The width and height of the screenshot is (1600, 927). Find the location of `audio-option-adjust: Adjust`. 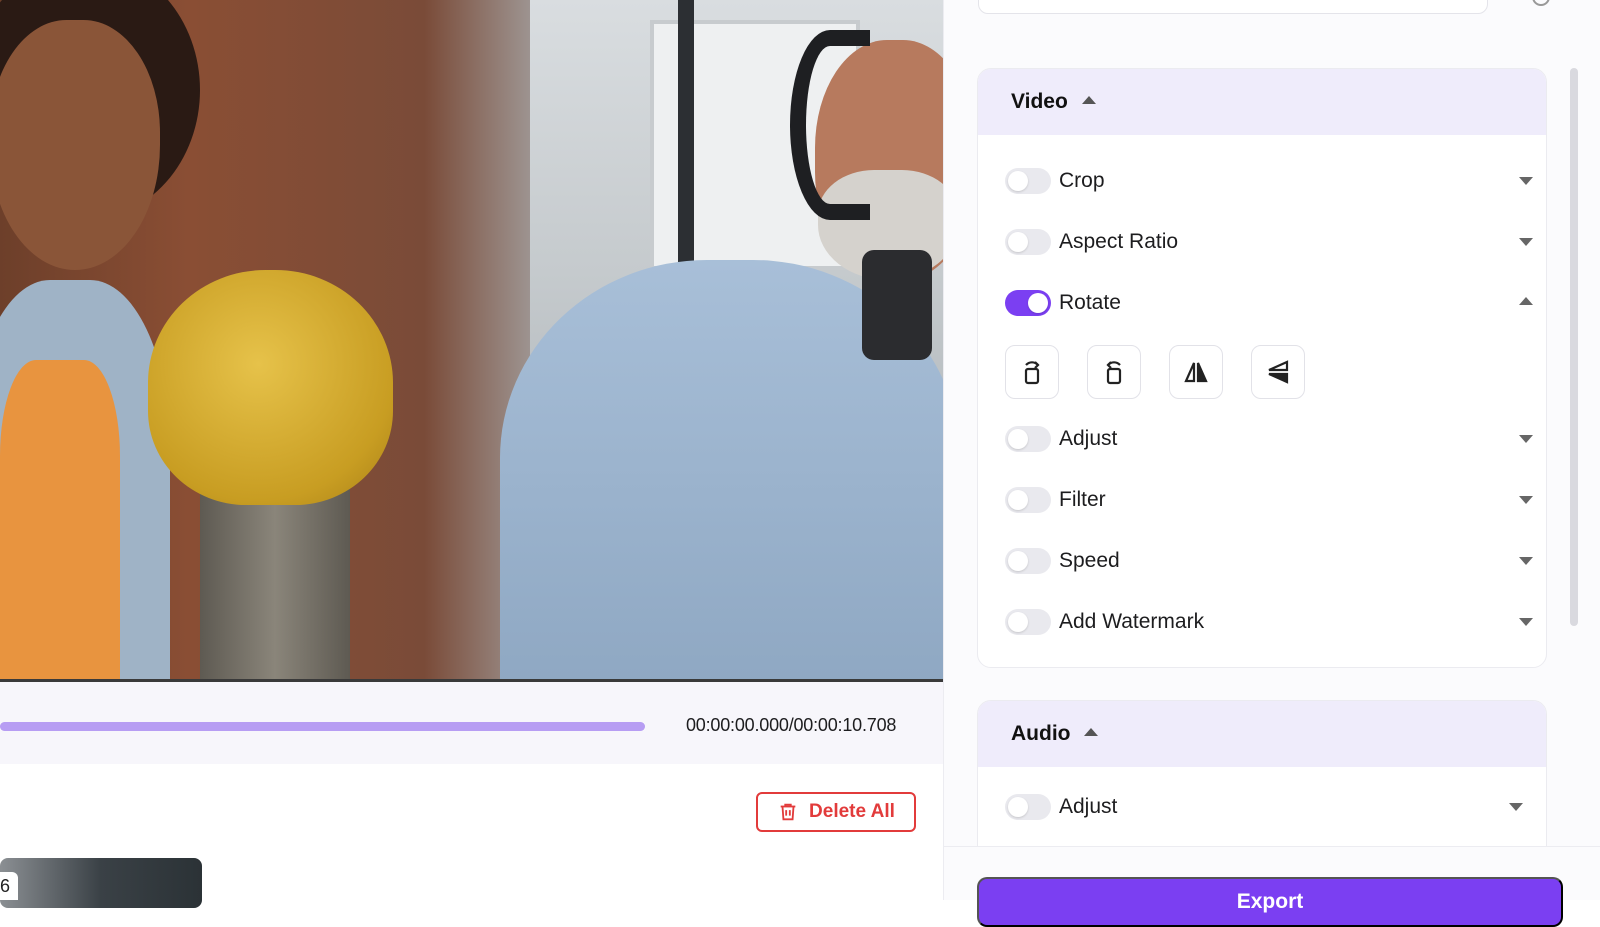

audio-option-adjust: Adjust is located at coordinates (1264, 807).